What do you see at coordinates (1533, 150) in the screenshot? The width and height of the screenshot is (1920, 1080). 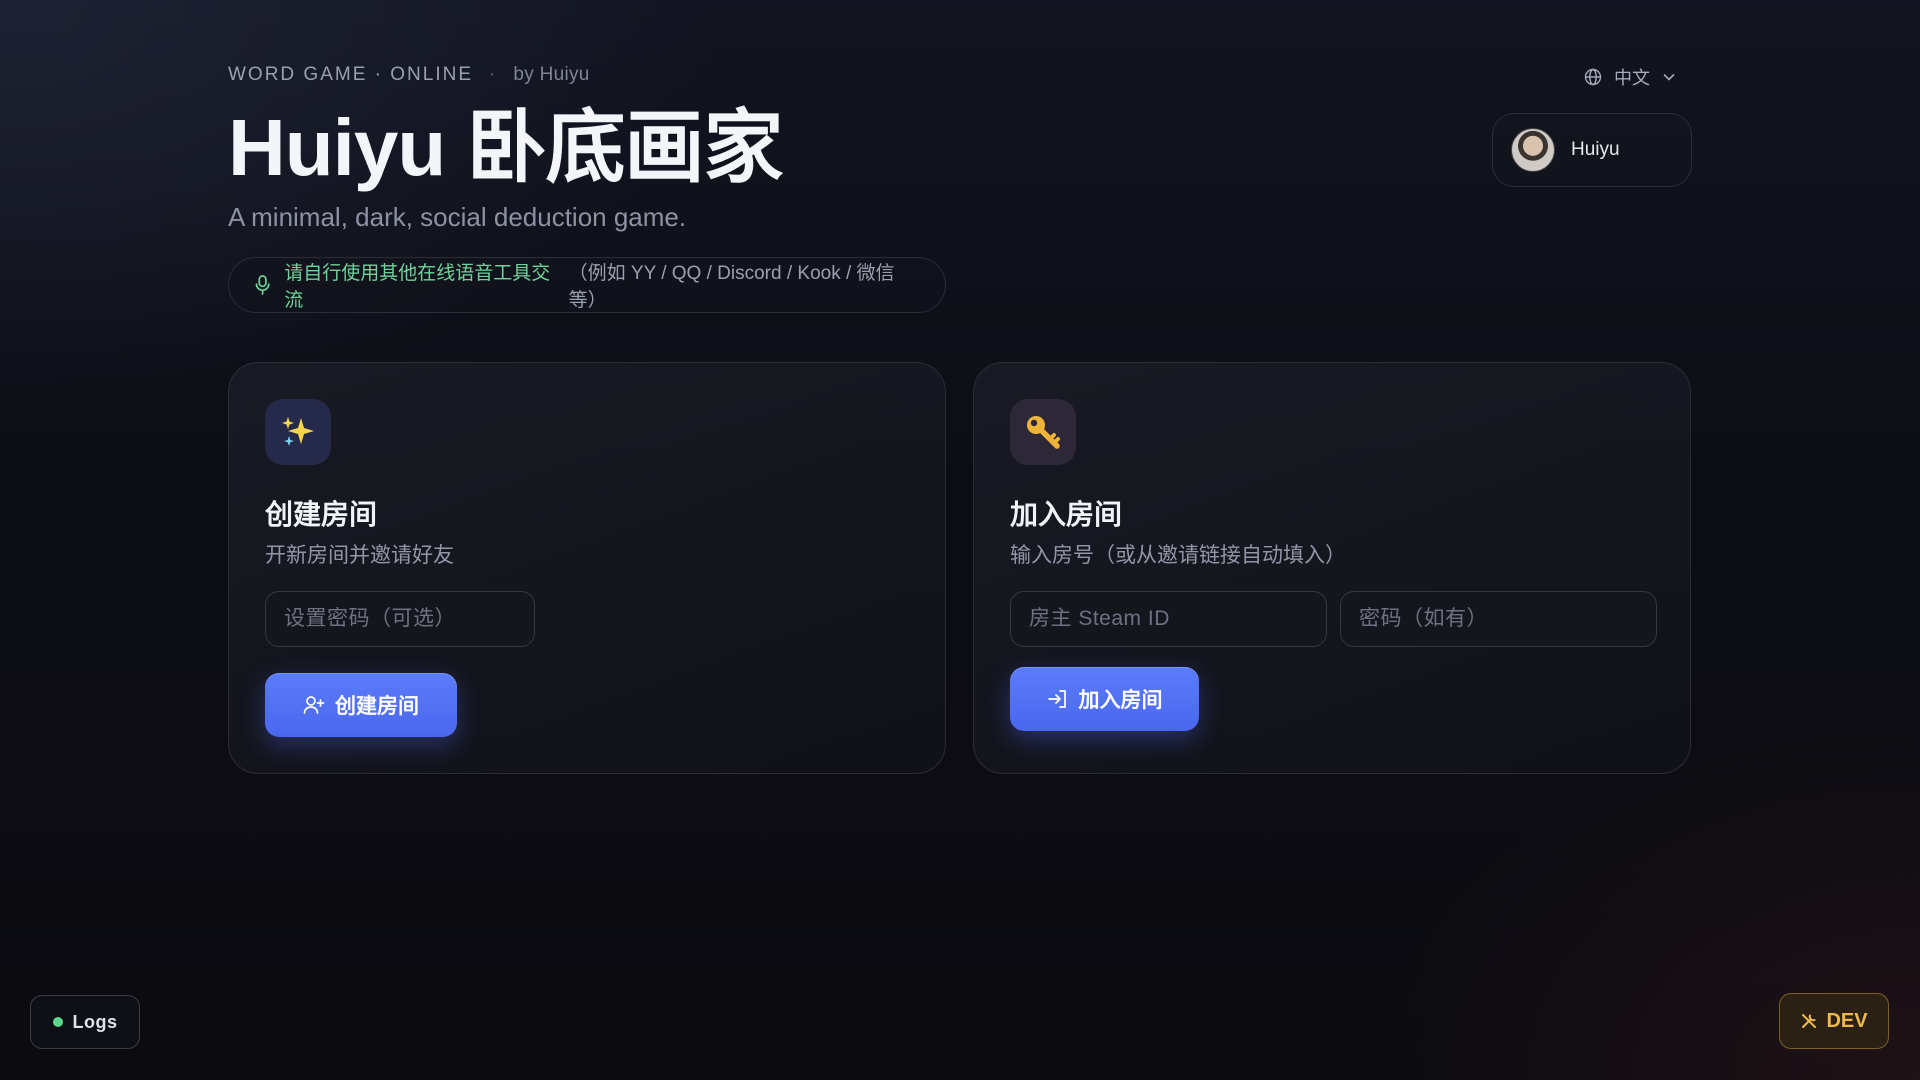 I see `avatar` at bounding box center [1533, 150].